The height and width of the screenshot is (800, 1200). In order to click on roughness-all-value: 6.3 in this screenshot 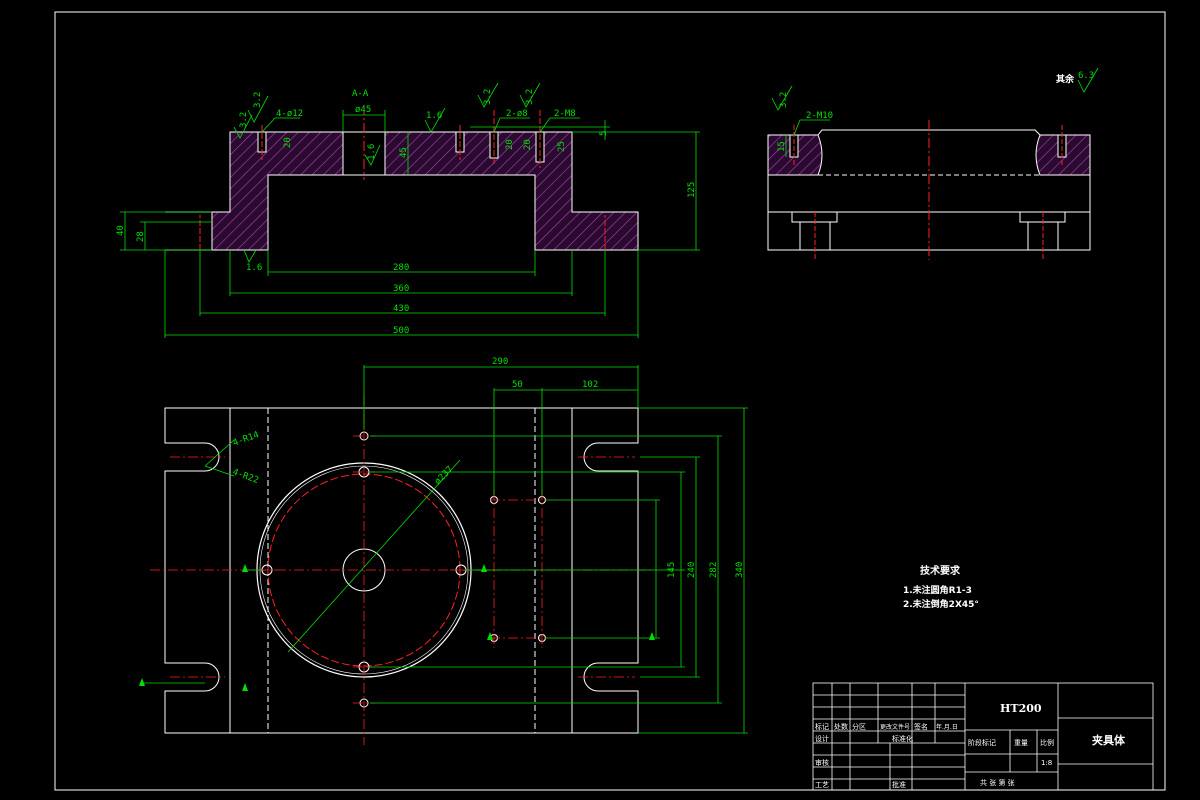, I will do `click(1086, 76)`.